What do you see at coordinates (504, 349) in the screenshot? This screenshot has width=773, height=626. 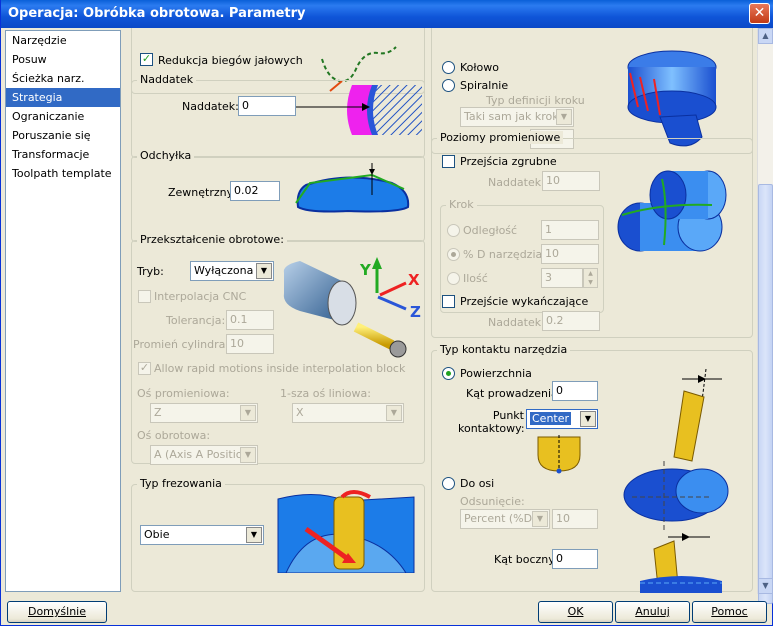 I see `contact-type-title: Typ kontaktu narzędzia` at bounding box center [504, 349].